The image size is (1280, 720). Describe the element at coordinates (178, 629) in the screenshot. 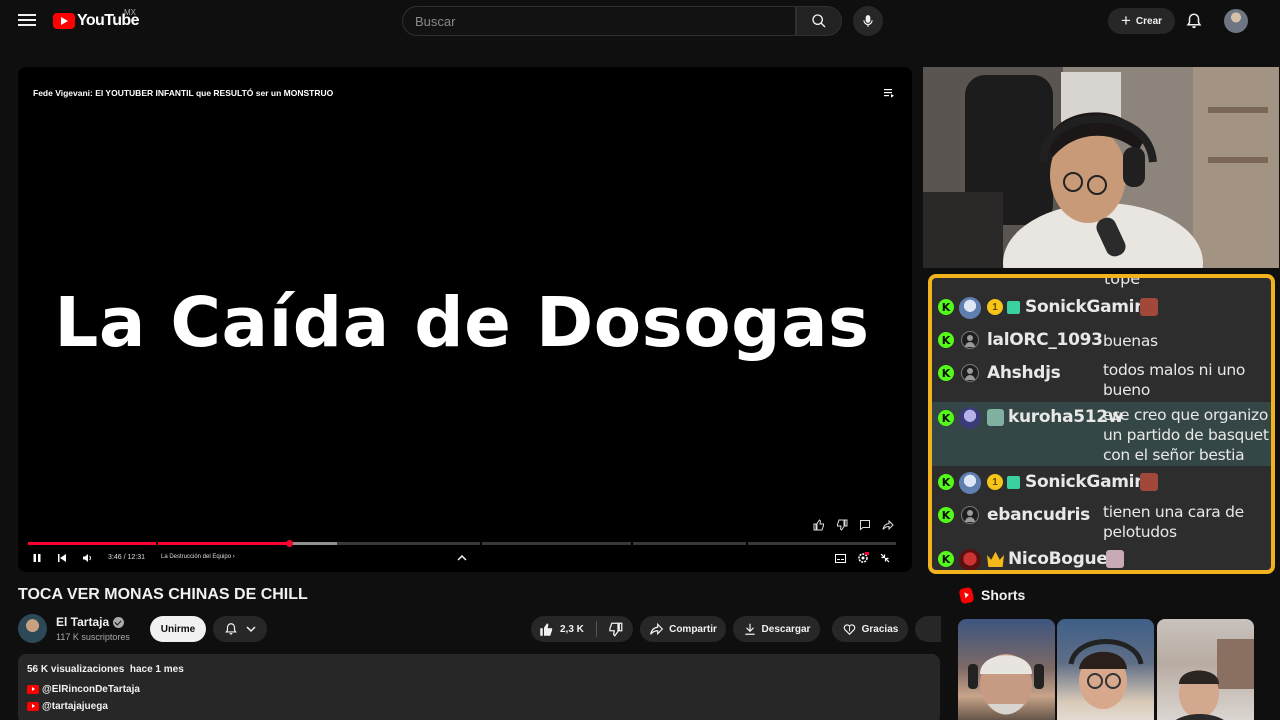

I see `join-button: Unirme` at that location.